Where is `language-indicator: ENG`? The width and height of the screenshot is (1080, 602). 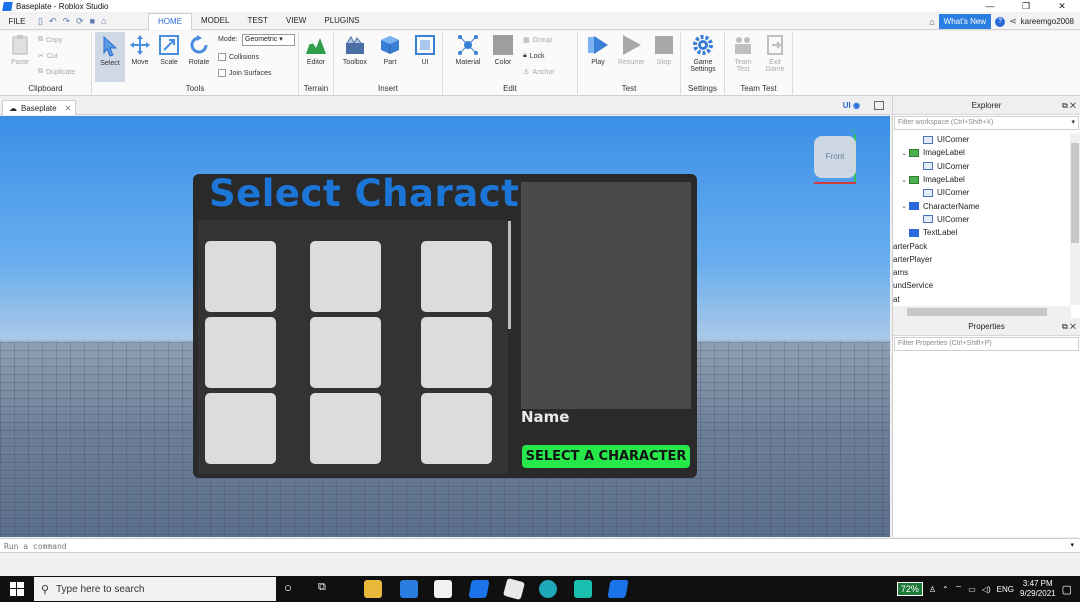
language-indicator: ENG is located at coordinates (1005, 589).